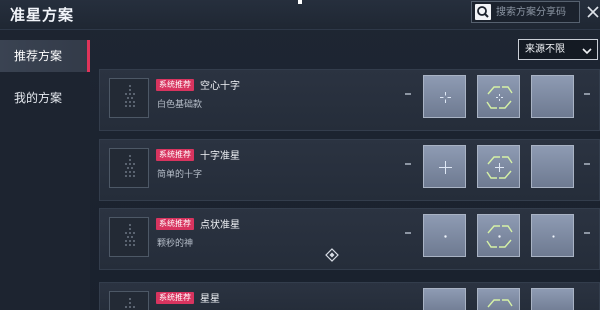  Describe the element at coordinates (349, 296) in the screenshot. I see `plan-card-star: 系统推荐 星星` at that location.